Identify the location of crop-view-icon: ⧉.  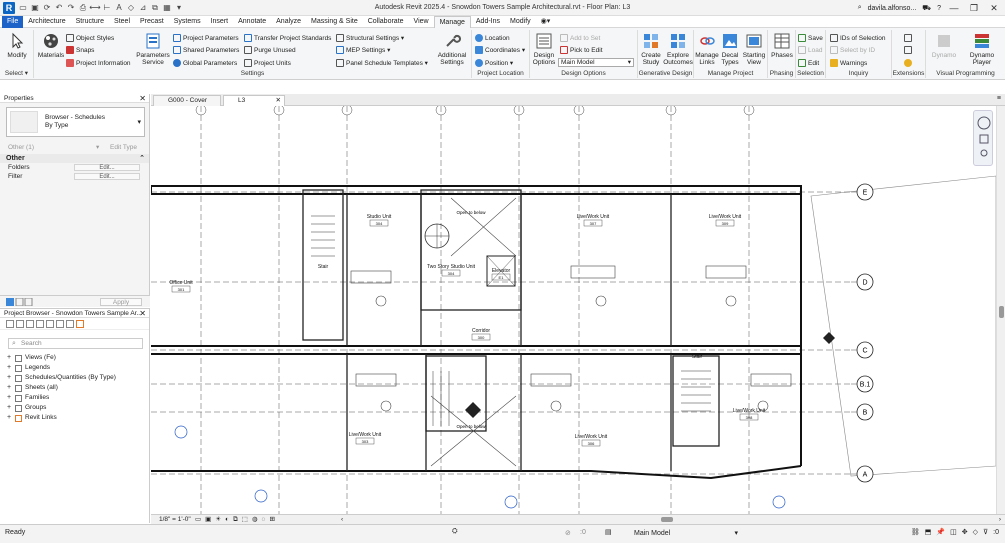
(235, 519).